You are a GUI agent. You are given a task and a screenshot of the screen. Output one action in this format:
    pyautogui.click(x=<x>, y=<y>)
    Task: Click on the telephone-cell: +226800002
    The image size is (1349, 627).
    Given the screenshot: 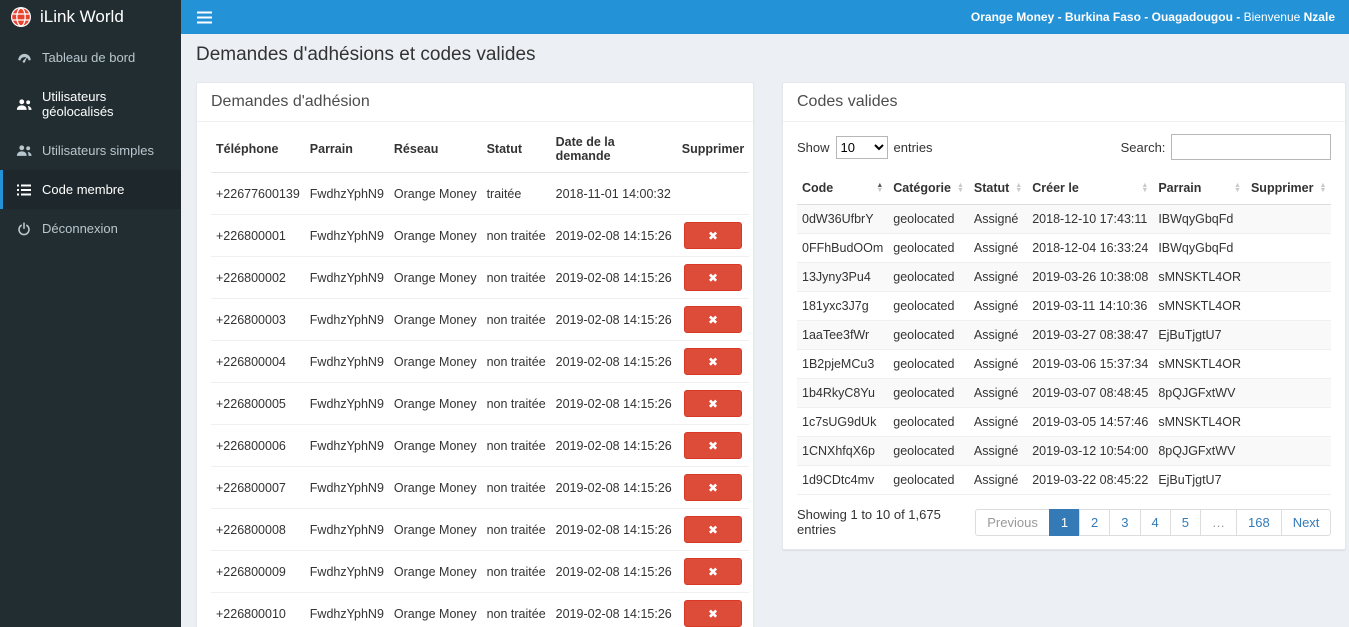 What is the action you would take?
    pyautogui.click(x=258, y=277)
    